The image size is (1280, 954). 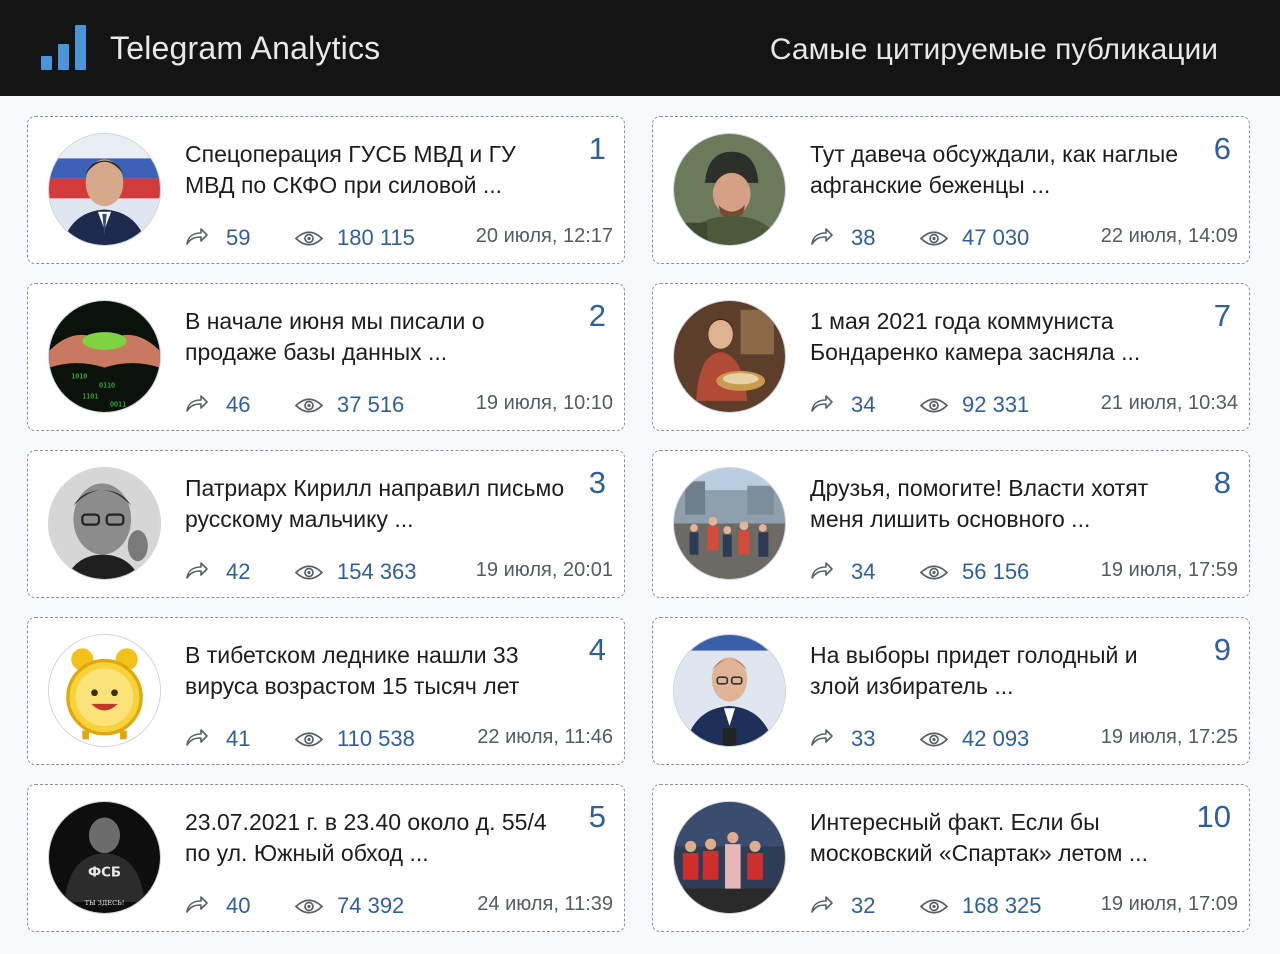 I want to click on post-stats: 38 47 030 22 июля, 14:09, so click(x=1024, y=239).